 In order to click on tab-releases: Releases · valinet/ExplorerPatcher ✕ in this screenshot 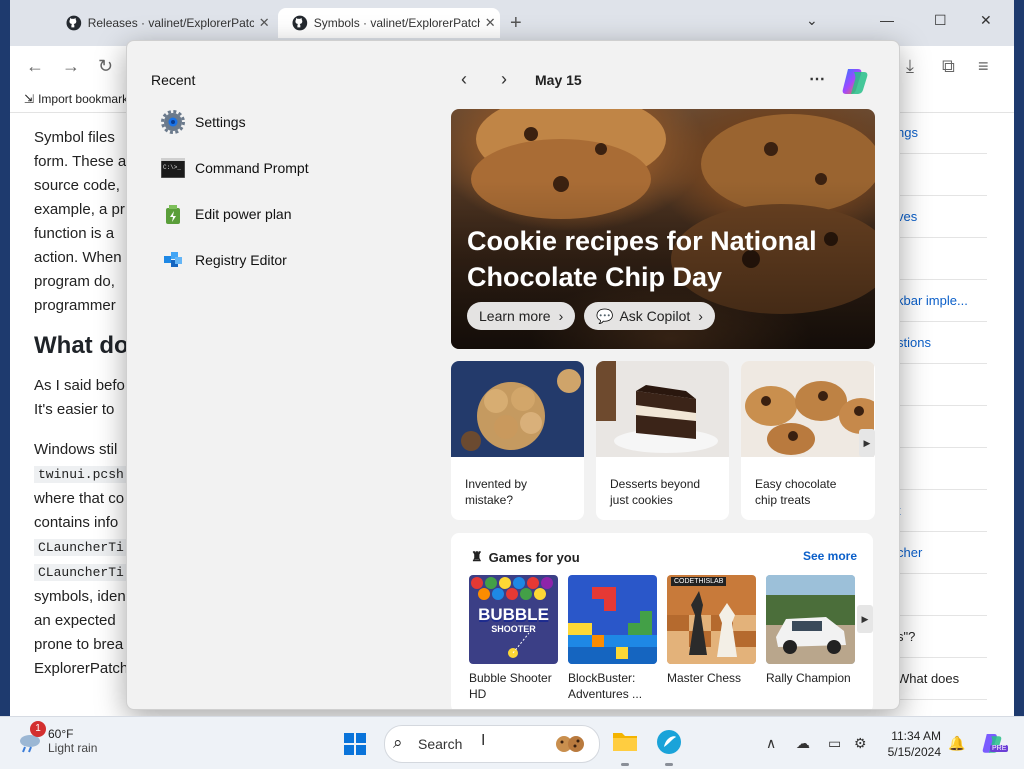, I will do `click(163, 23)`.